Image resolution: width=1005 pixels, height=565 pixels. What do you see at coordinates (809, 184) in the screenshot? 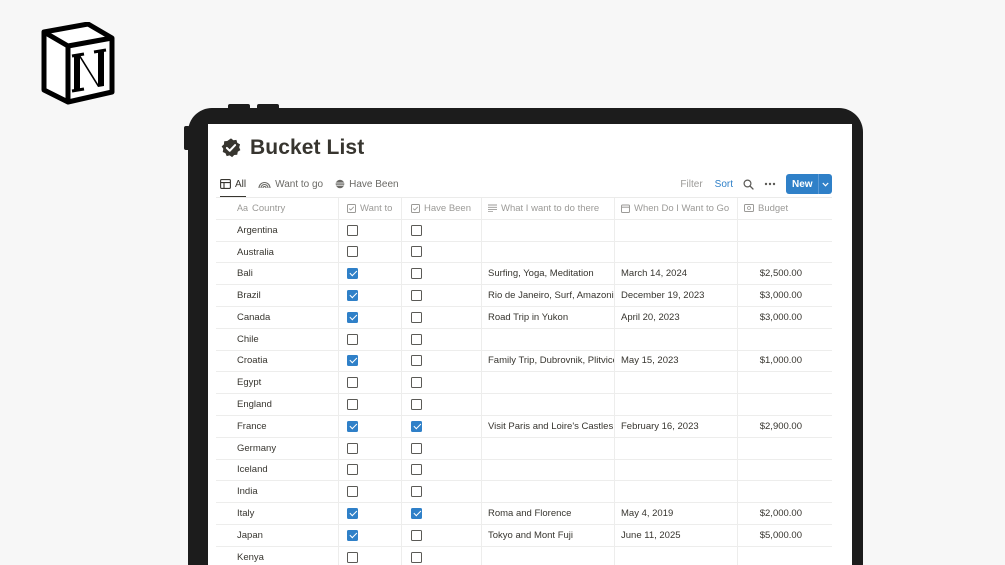
I see `new-button: New` at bounding box center [809, 184].